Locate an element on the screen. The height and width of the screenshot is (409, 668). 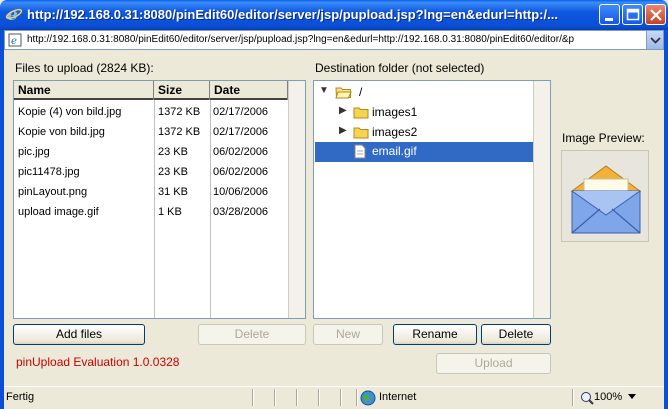
new-folder-button: New is located at coordinates (348, 334).